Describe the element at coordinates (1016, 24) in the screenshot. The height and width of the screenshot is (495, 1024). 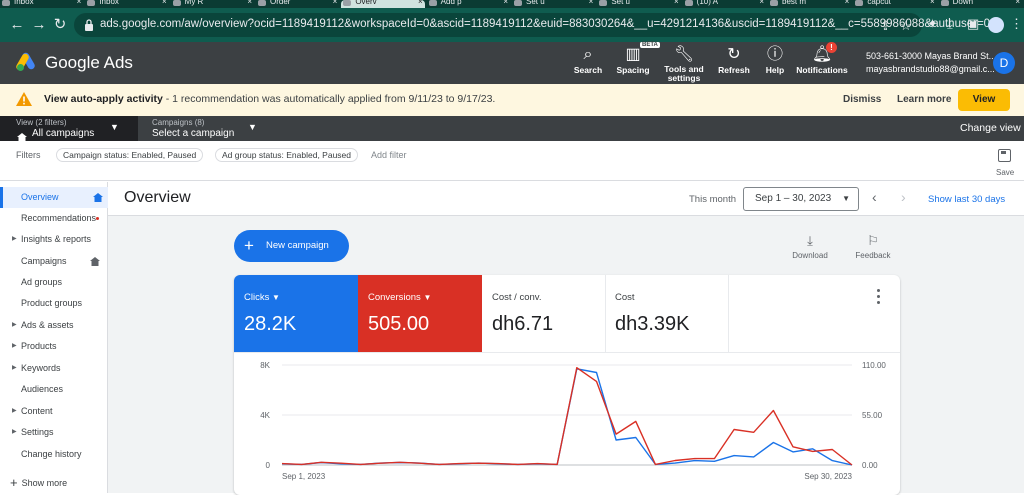
I see `browser-menu-icon: ⋮` at that location.